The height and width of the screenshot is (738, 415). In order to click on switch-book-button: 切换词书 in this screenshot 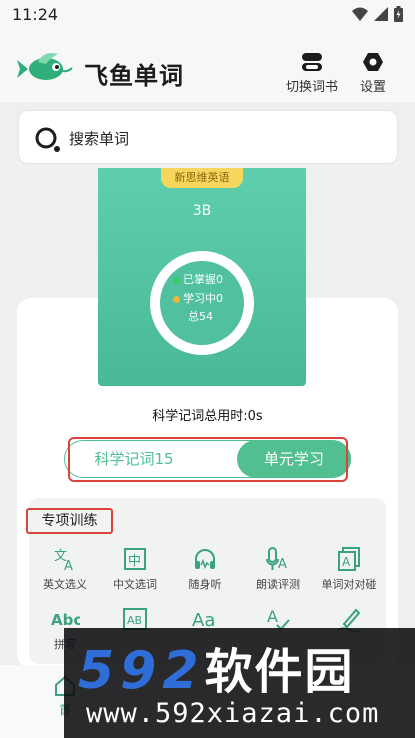, I will do `click(312, 73)`.